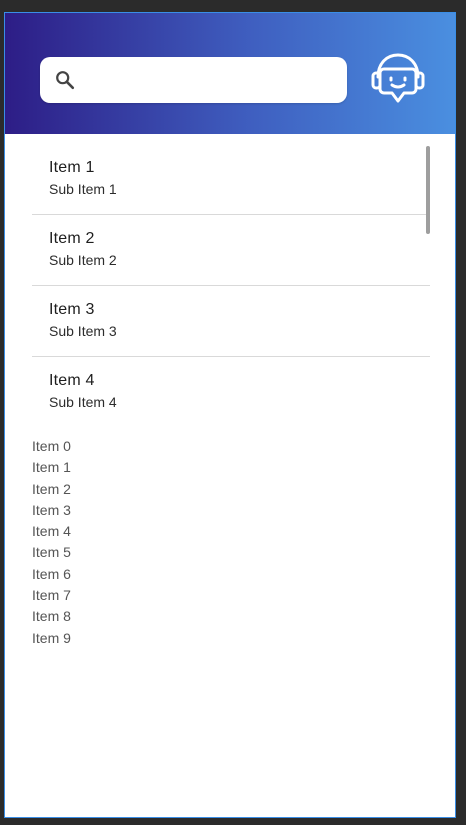  Describe the element at coordinates (231, 392) in the screenshot. I see `list-item: Item 4 Sub Item 4` at that location.